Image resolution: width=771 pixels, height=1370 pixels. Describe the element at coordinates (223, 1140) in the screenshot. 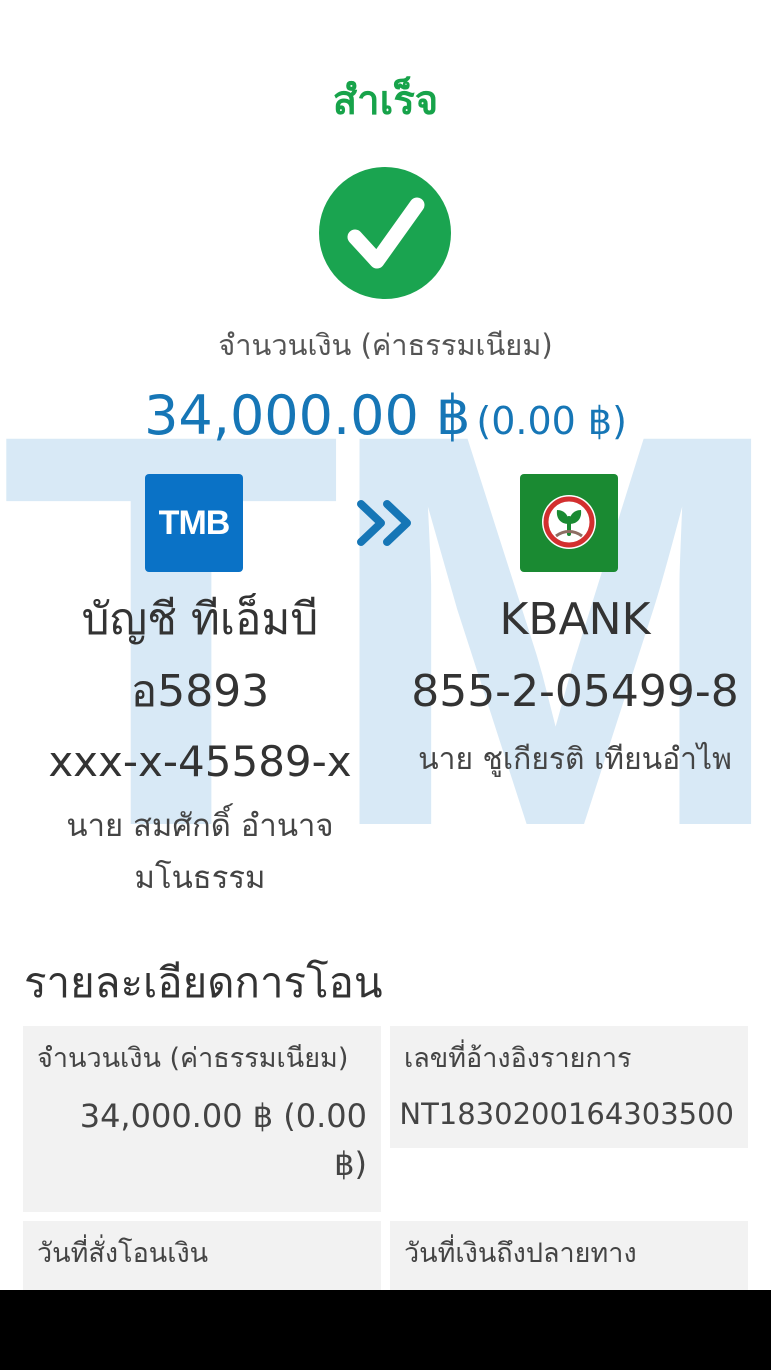

I see `detail-amount-value: 34,000.00 ฿ (0.00 ฿)` at that location.